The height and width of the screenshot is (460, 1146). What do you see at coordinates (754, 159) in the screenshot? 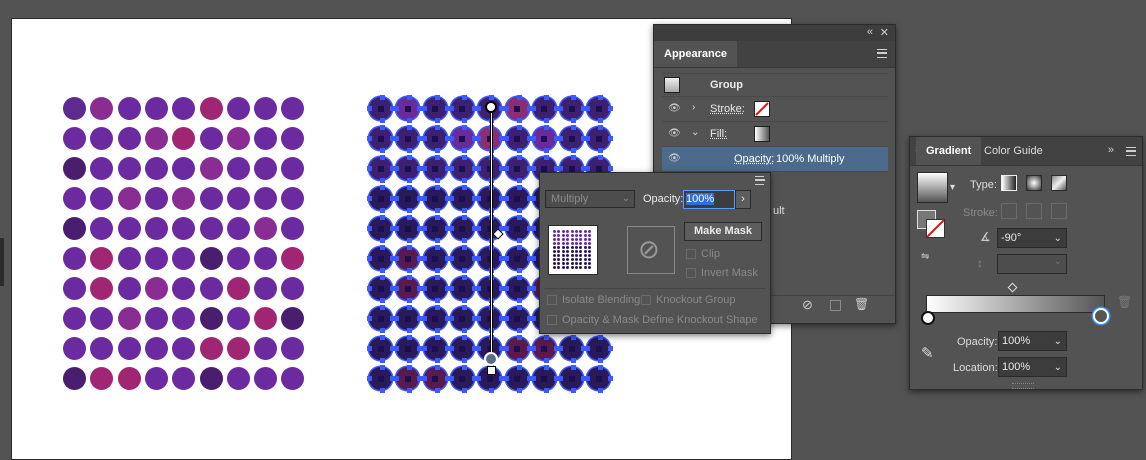
I see `opacity-label-link: Opacity:` at bounding box center [754, 159].